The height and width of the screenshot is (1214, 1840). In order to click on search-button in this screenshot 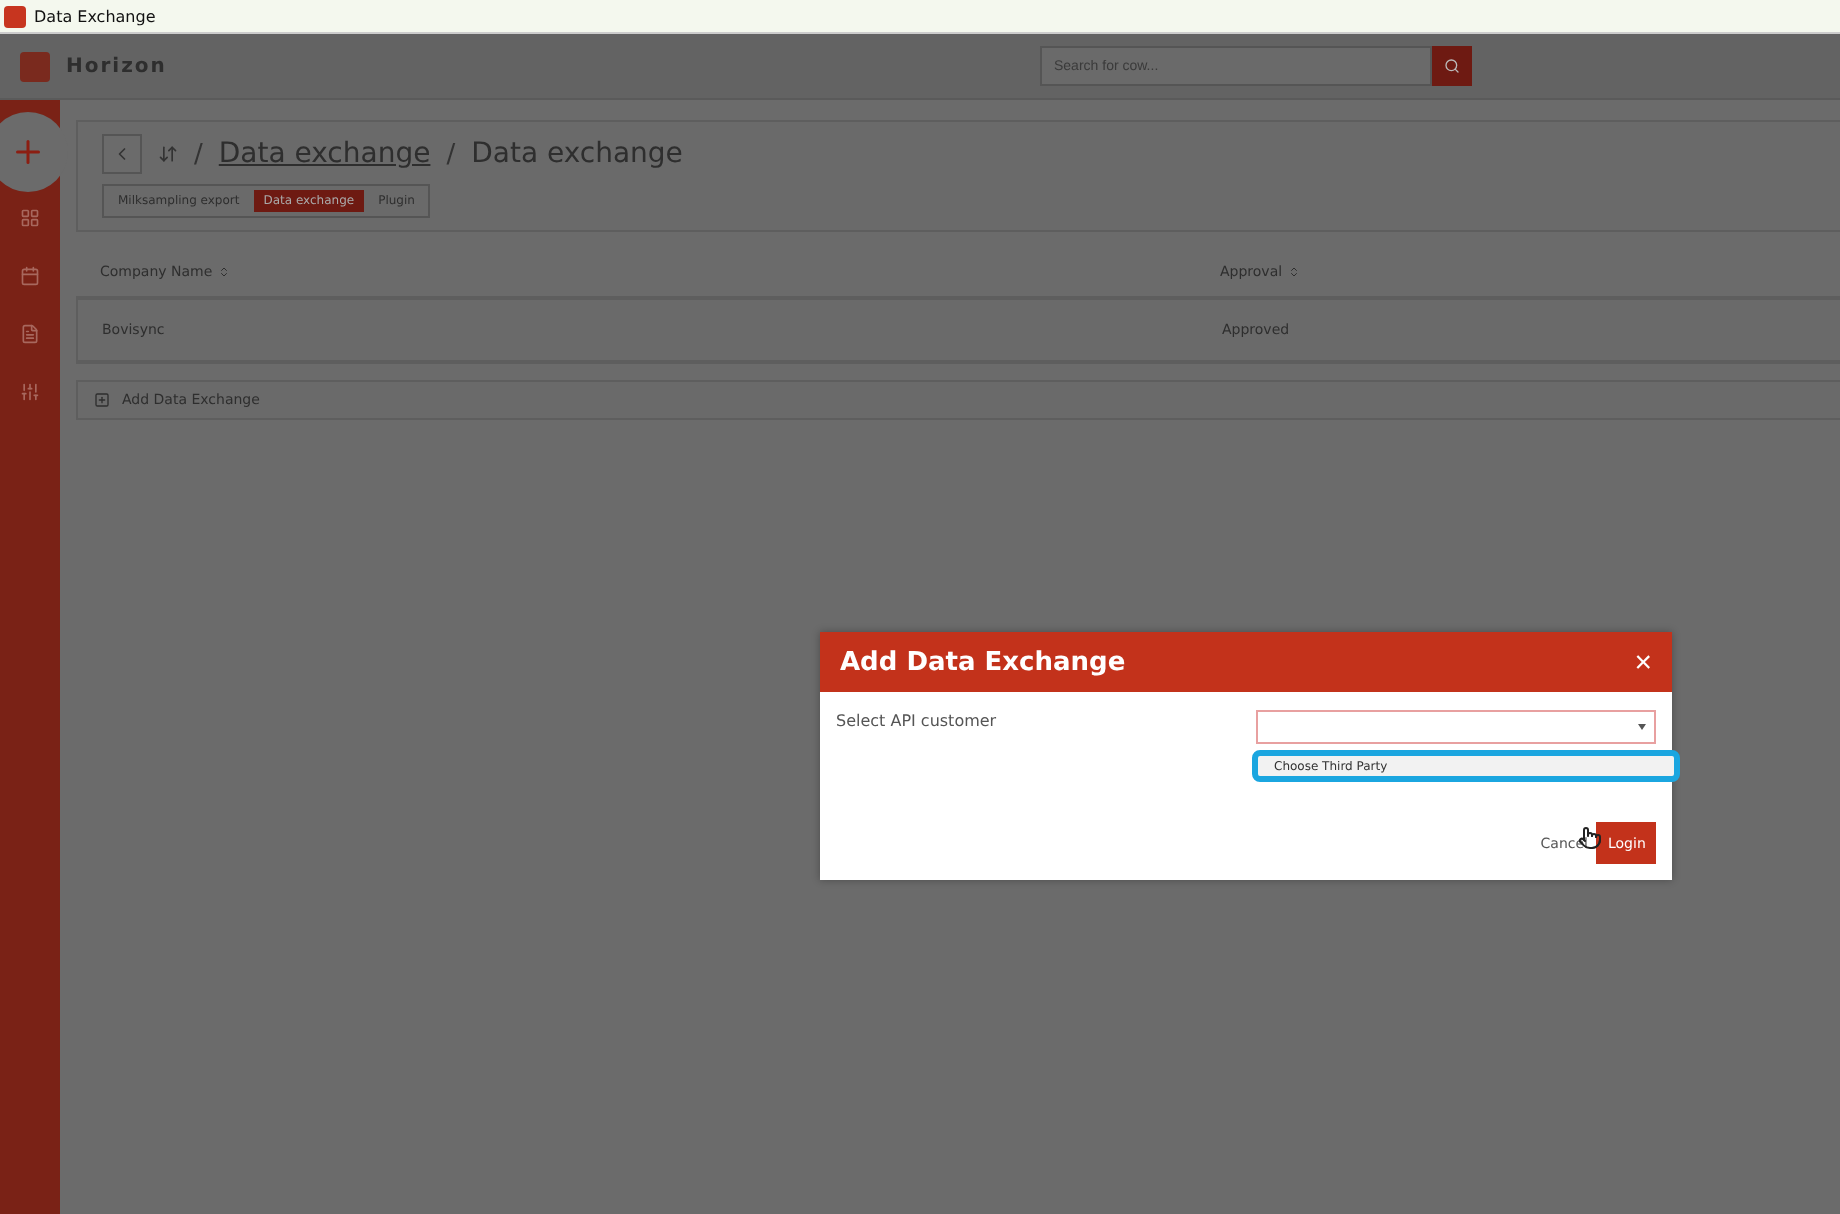, I will do `click(1452, 66)`.